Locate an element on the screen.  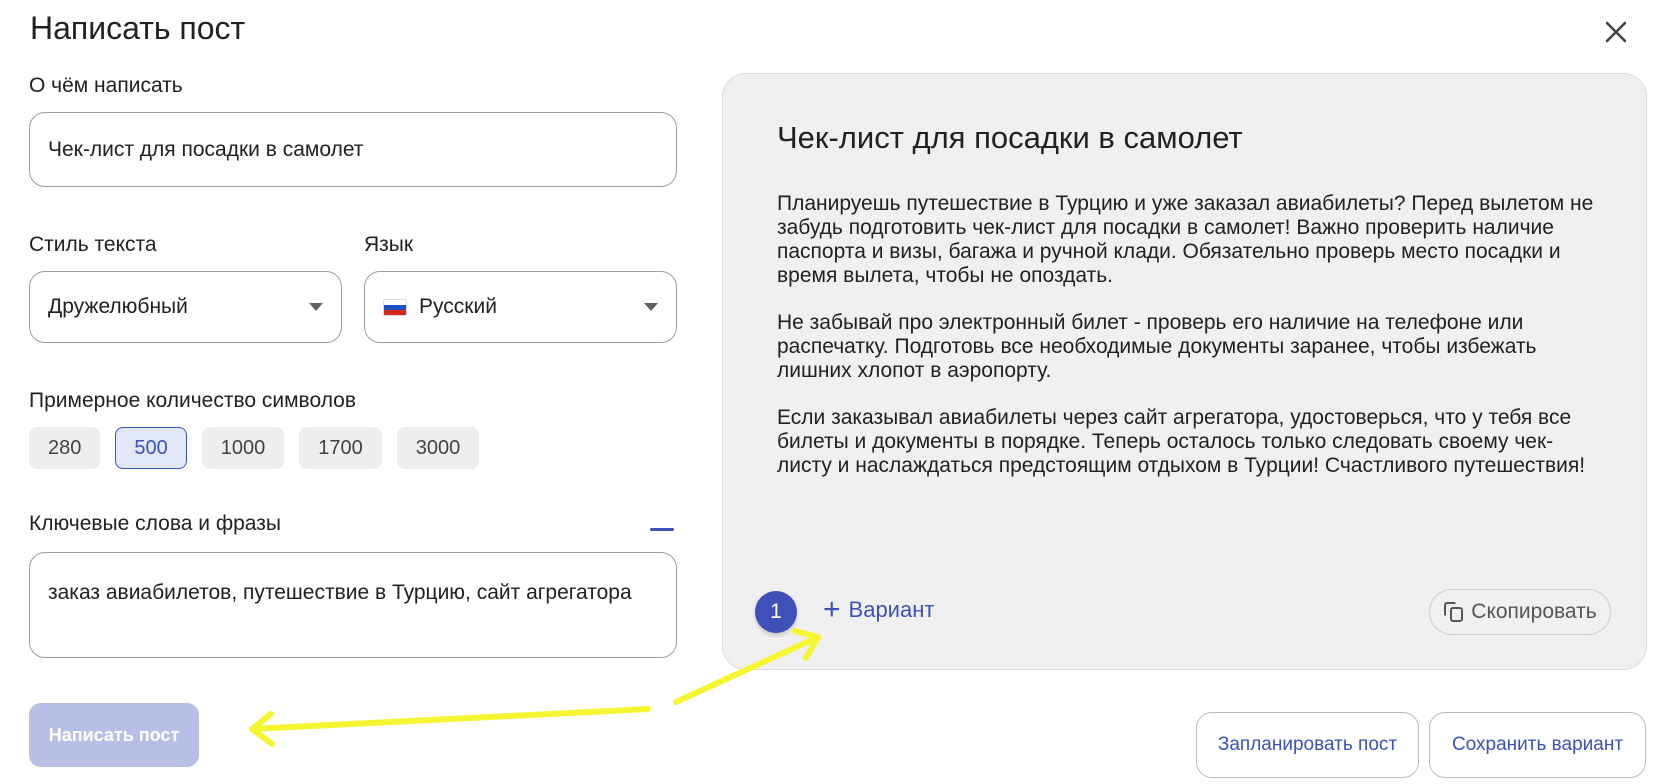
style-select: Дружелюбный is located at coordinates (185, 307).